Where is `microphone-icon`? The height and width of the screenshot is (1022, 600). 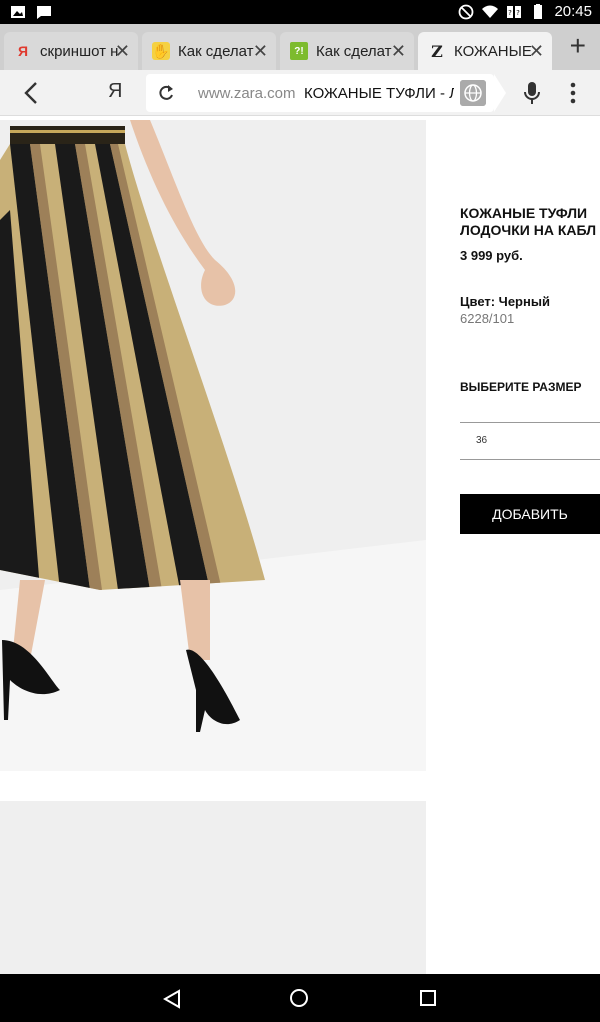
microphone-icon is located at coordinates (532, 93).